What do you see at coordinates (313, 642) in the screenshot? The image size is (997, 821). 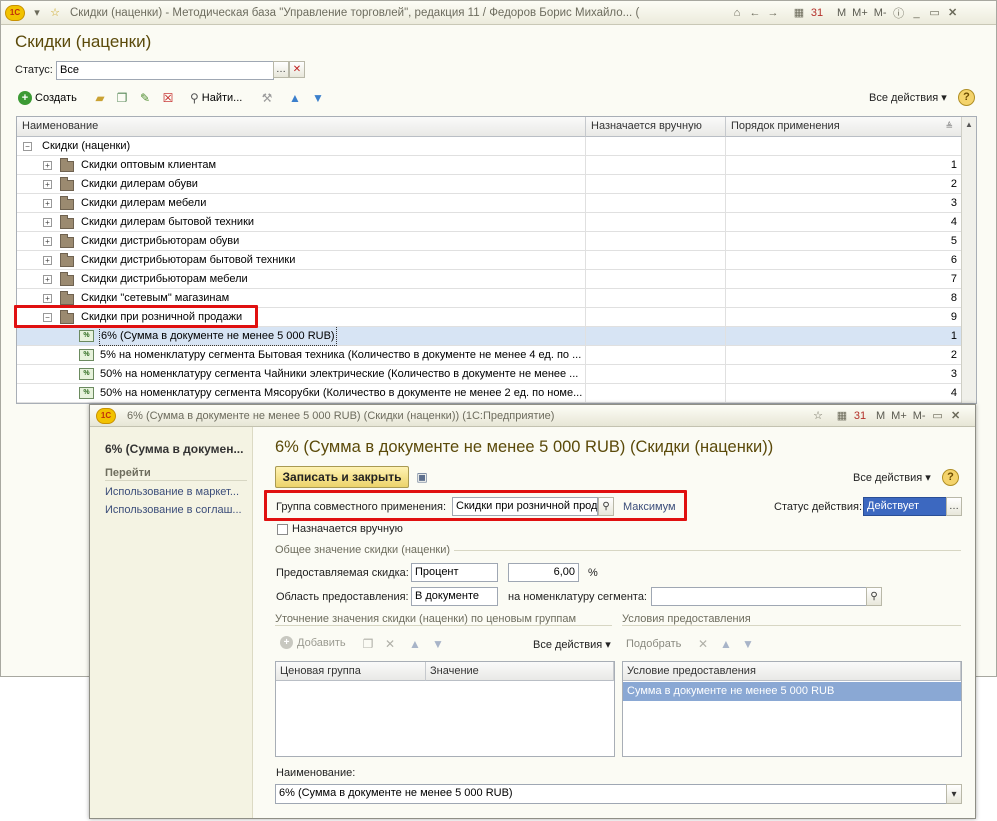 I see `add-button: + Добавить` at bounding box center [313, 642].